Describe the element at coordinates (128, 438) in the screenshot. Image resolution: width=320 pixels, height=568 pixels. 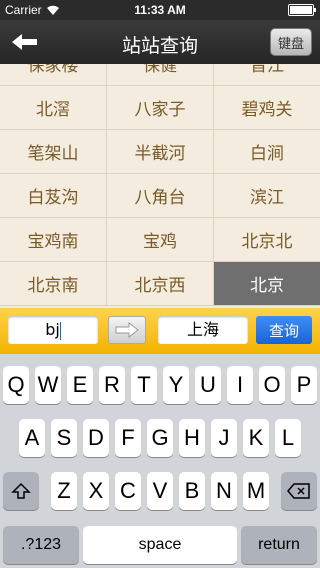
I see `key-f: F` at that location.